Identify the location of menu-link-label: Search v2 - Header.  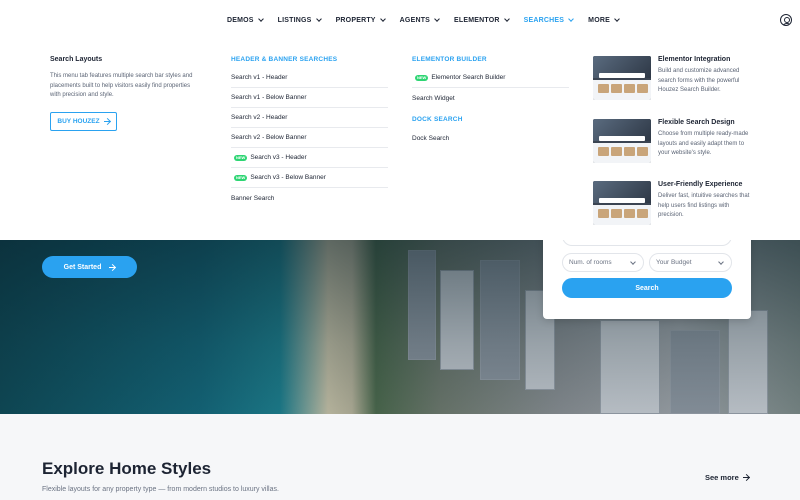
(259, 117).